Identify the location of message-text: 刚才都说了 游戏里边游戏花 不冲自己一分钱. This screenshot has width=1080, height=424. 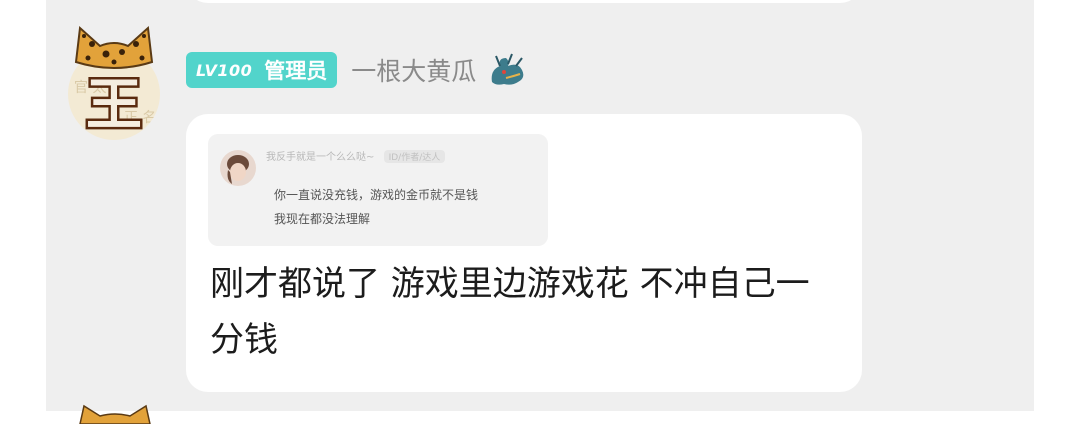
(510, 312).